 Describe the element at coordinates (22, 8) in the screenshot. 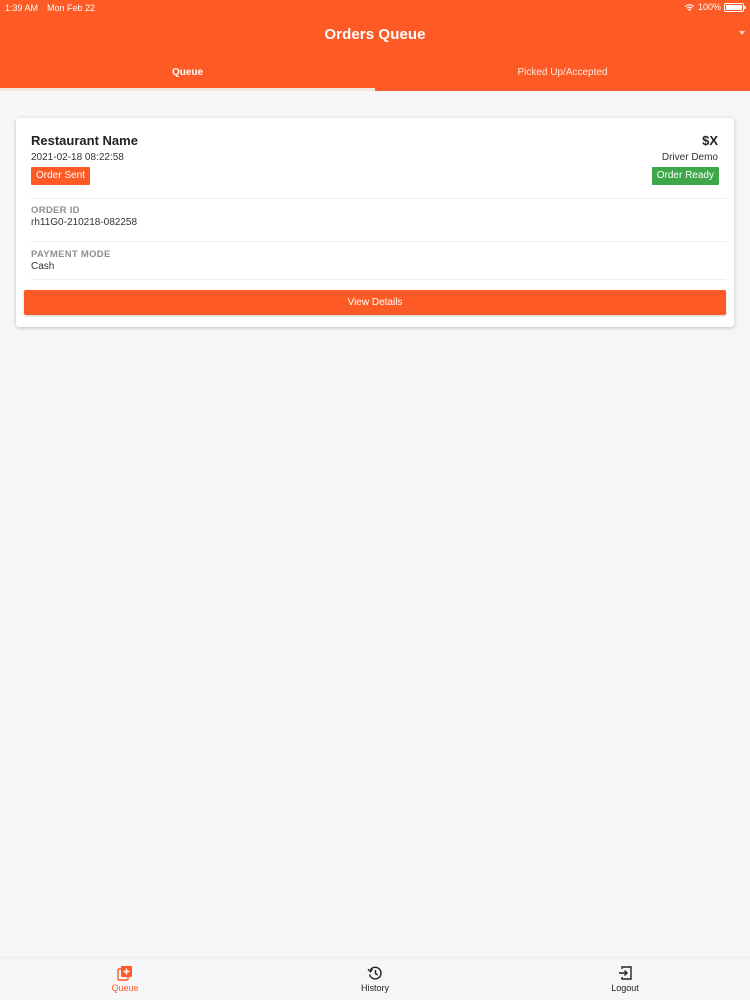

I see `status-time: 1:39 AM` at that location.